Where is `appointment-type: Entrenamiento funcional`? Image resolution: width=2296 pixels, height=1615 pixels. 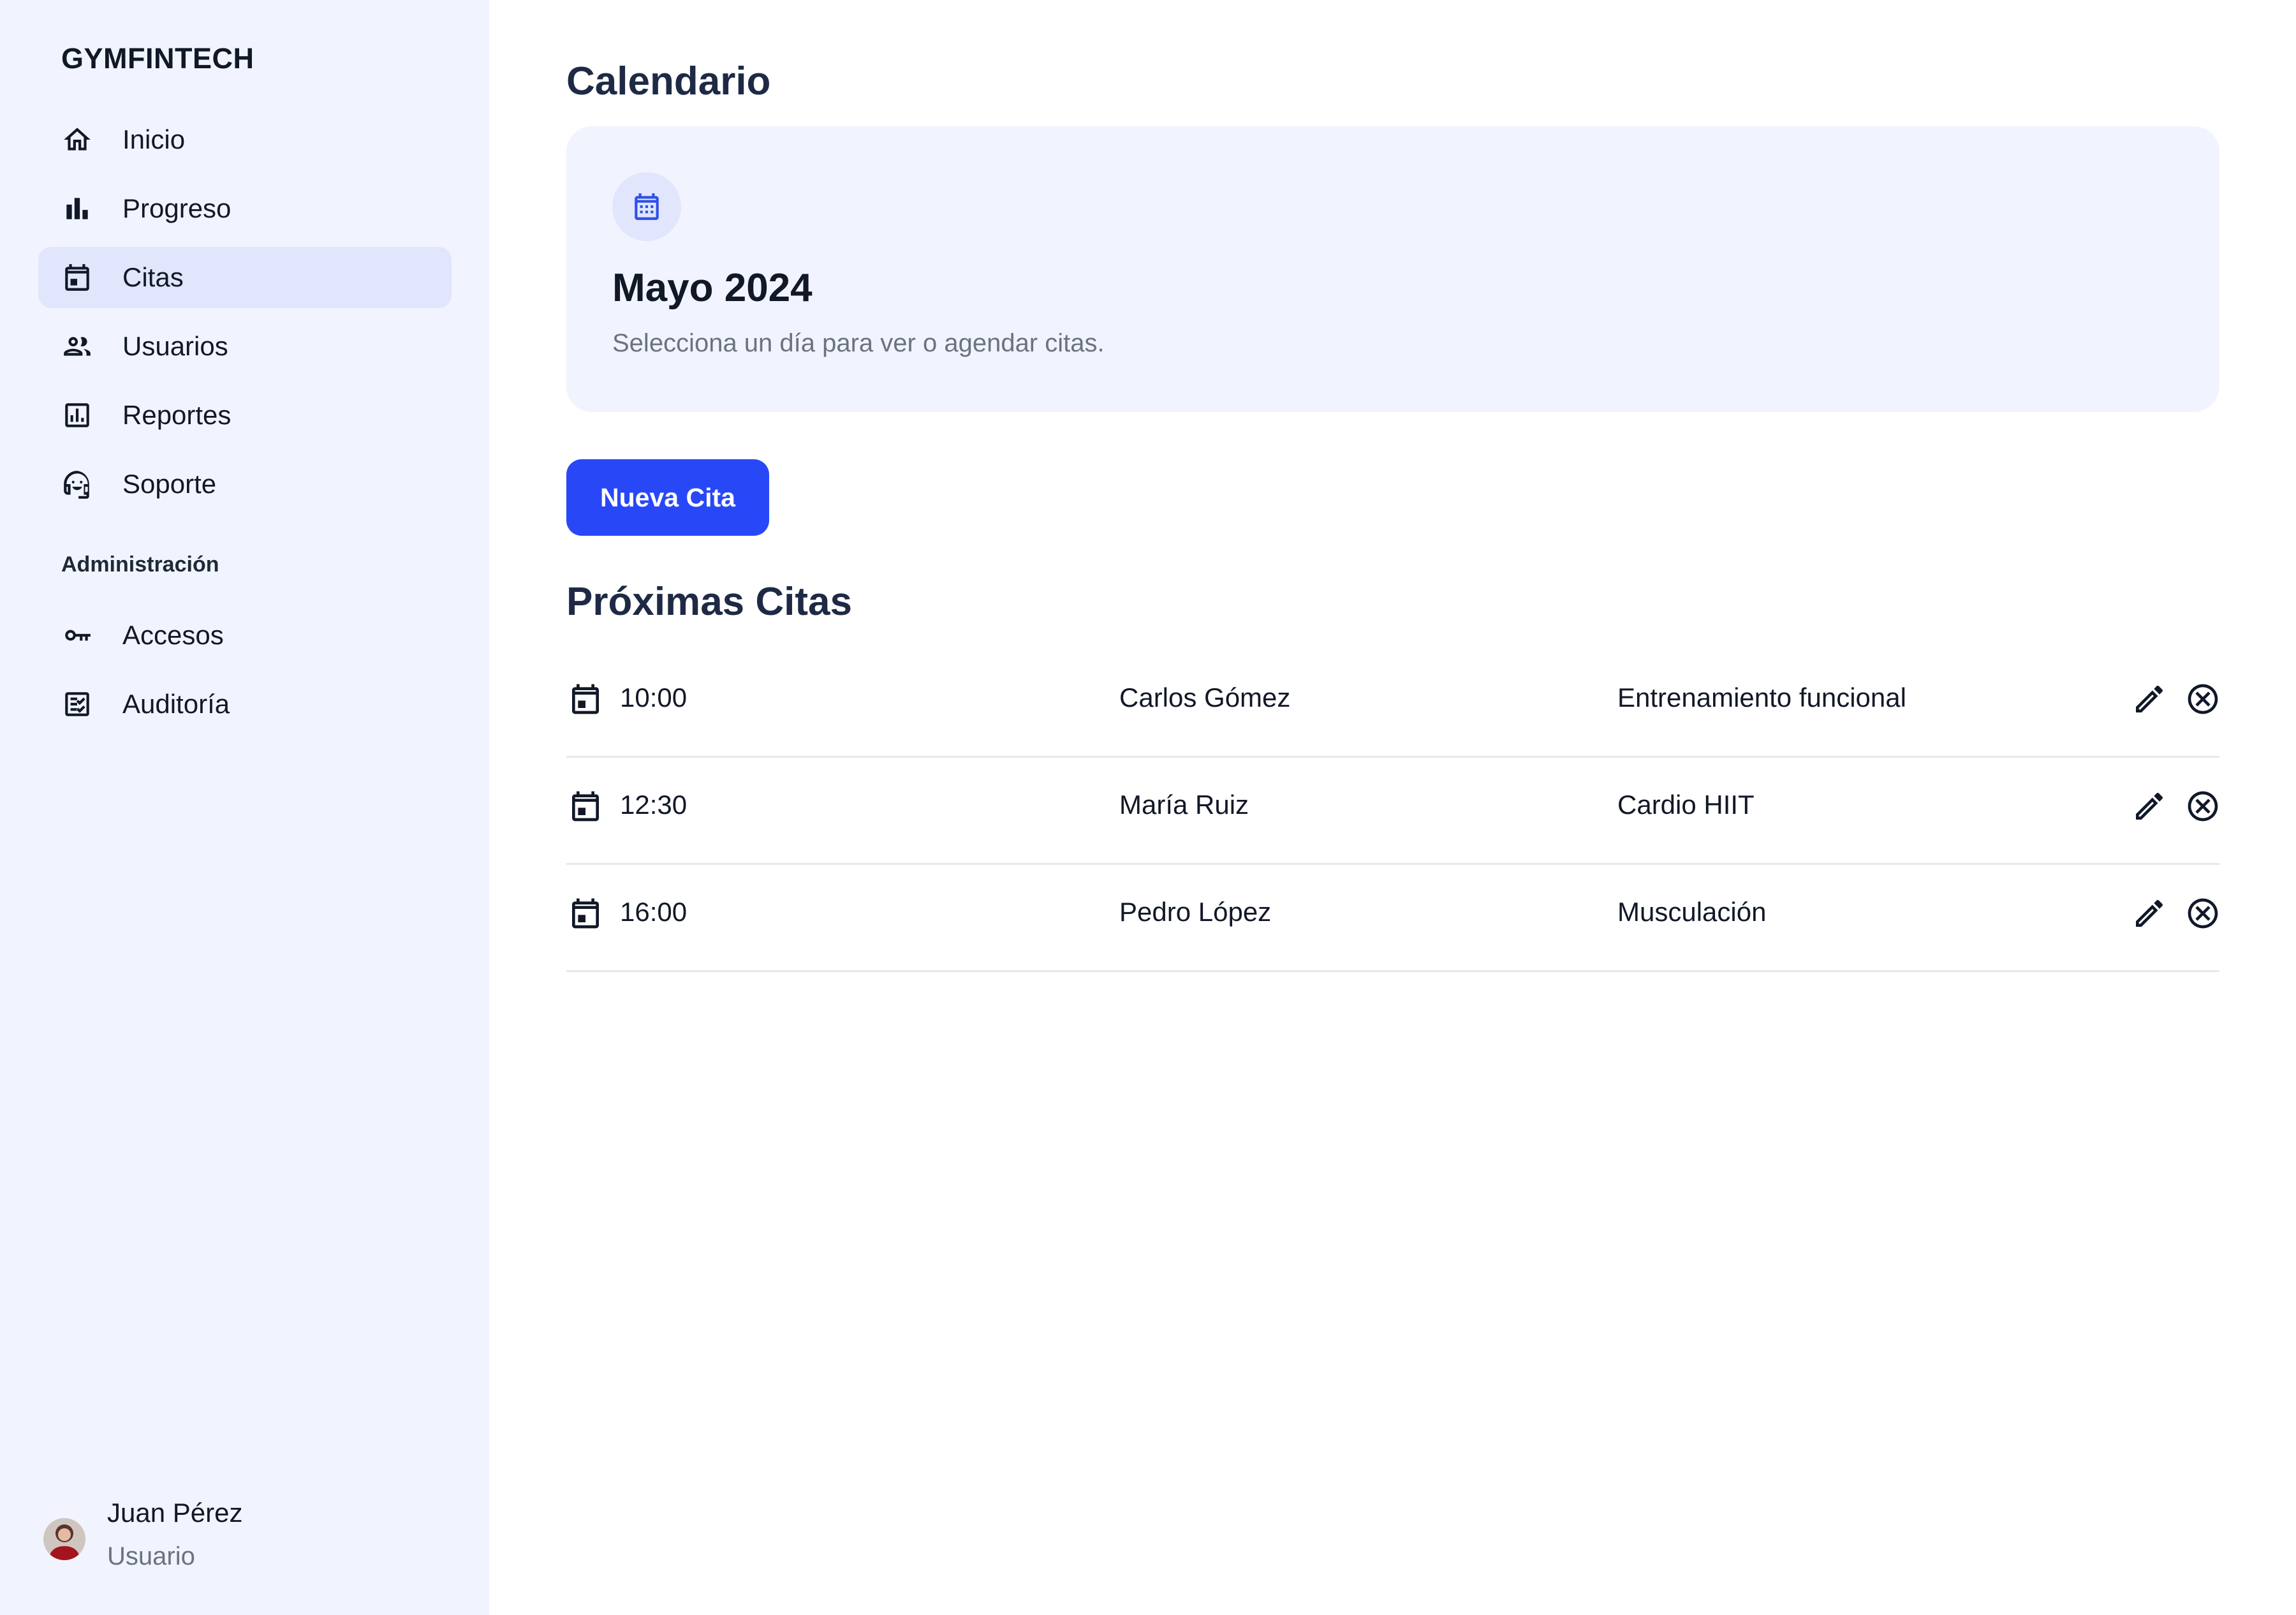 appointment-type: Entrenamiento funcional is located at coordinates (1761, 697).